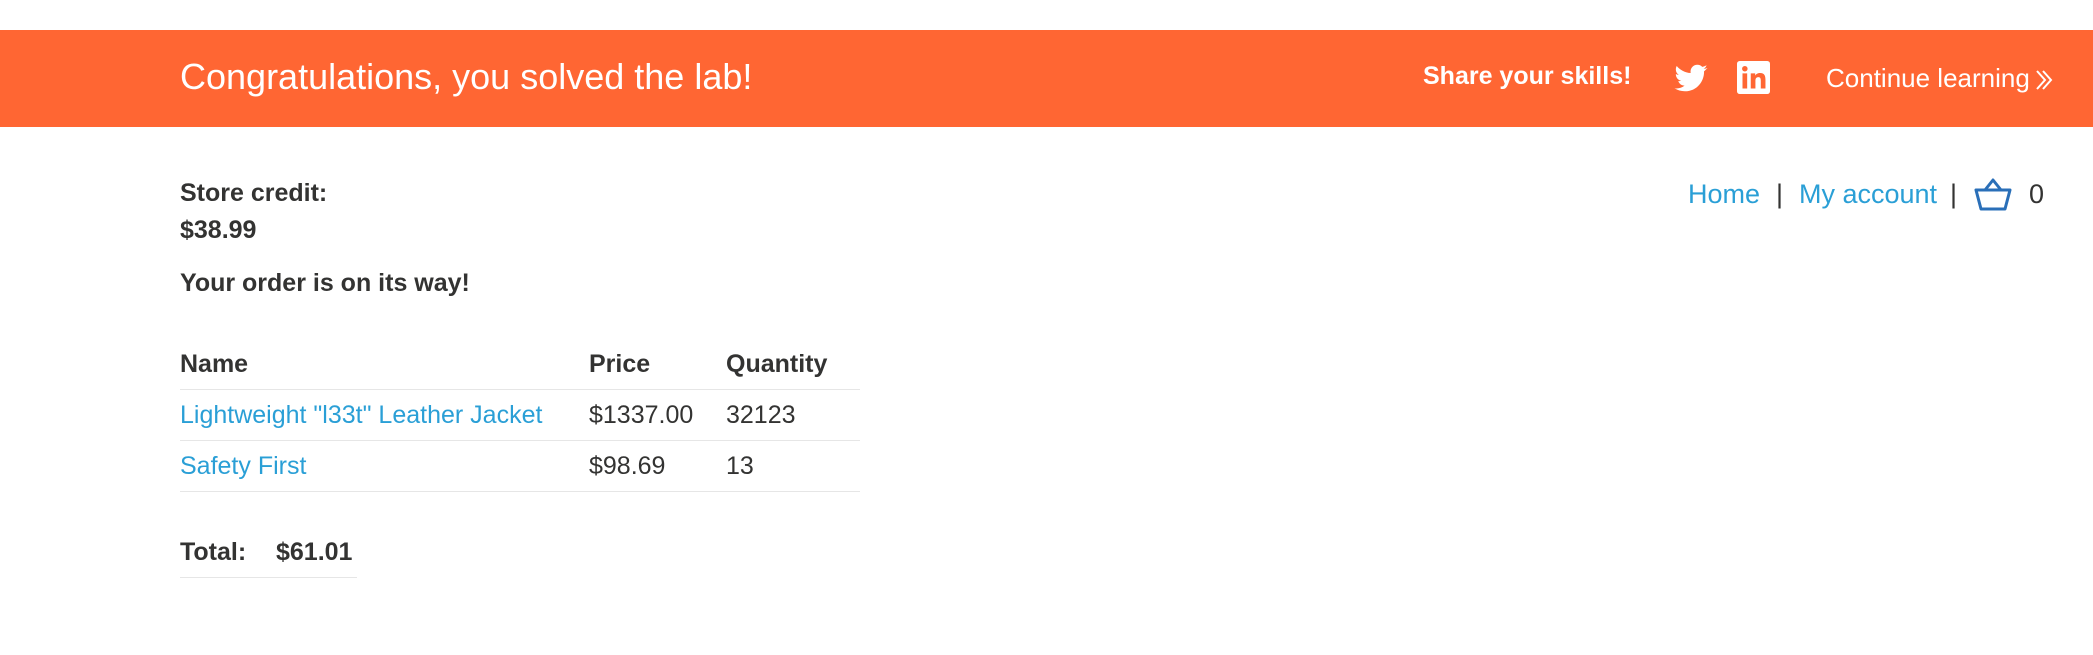  What do you see at coordinates (657, 365) in the screenshot?
I see `column-header-price: Price` at bounding box center [657, 365].